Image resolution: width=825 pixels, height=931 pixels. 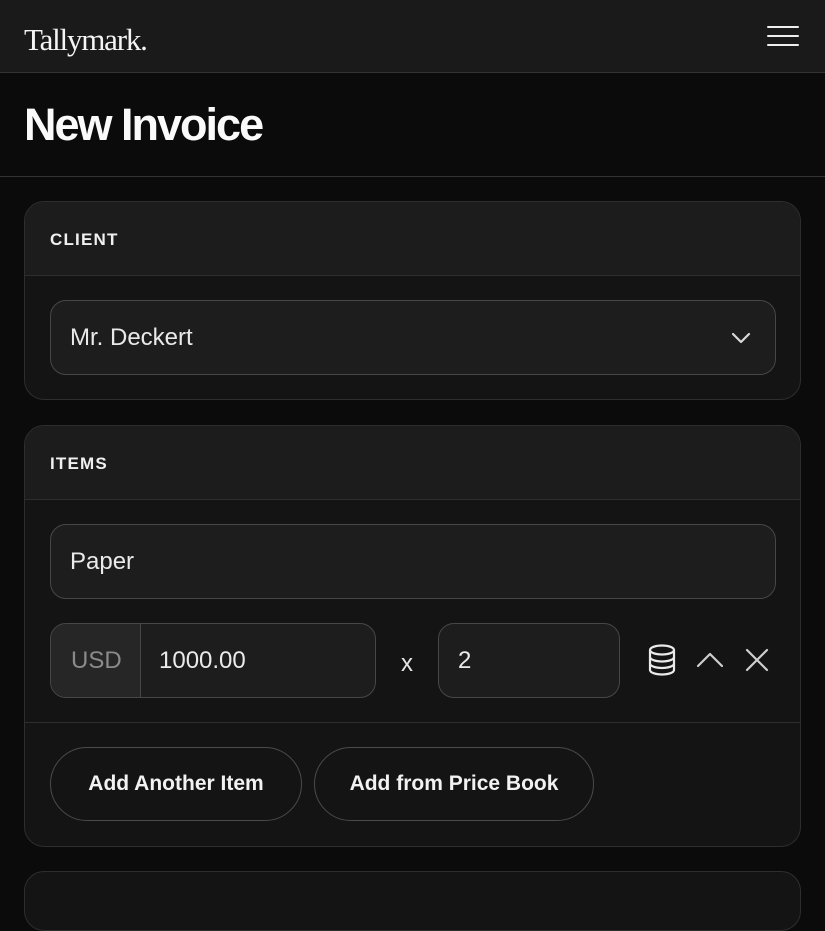 I want to click on item-quantity-value: 2, so click(x=465, y=660).